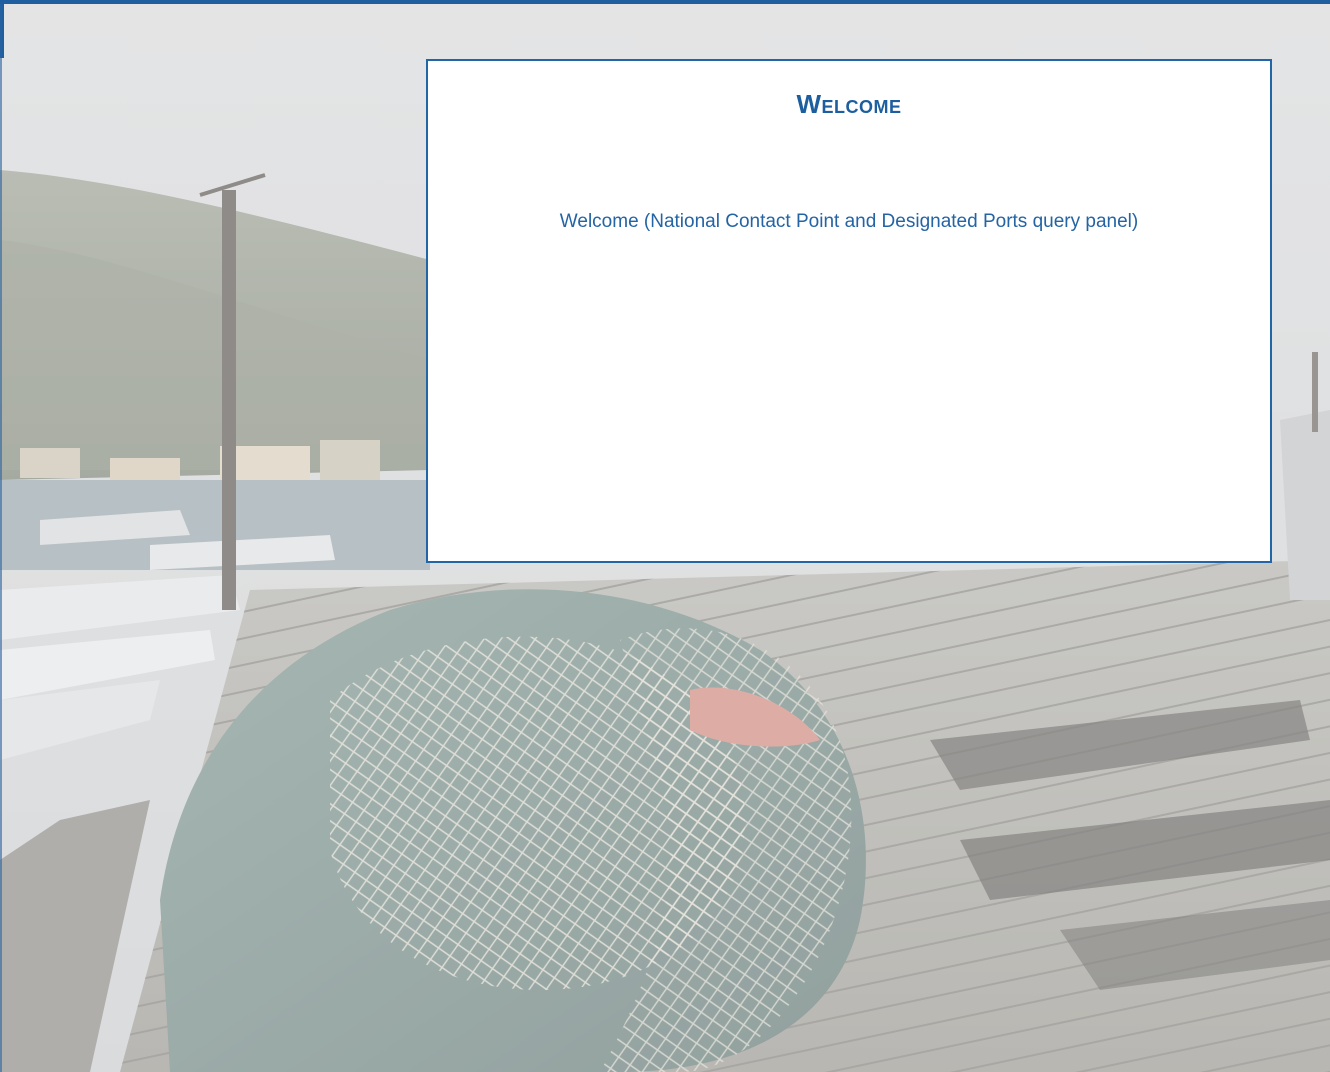 The height and width of the screenshot is (1072, 1330). What do you see at coordinates (665, 2) in the screenshot?
I see `top-accent-bar` at bounding box center [665, 2].